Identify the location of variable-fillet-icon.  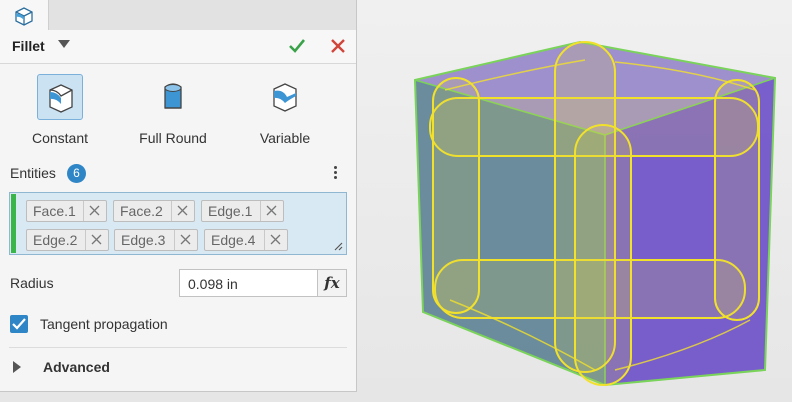
(285, 97).